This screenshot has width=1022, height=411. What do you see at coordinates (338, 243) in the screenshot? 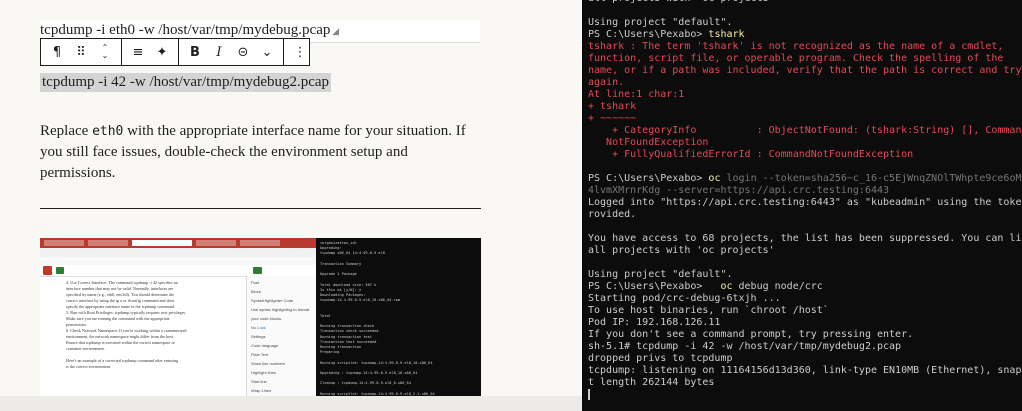
I see `embedded-terminal-line: <organization_id>` at bounding box center [338, 243].